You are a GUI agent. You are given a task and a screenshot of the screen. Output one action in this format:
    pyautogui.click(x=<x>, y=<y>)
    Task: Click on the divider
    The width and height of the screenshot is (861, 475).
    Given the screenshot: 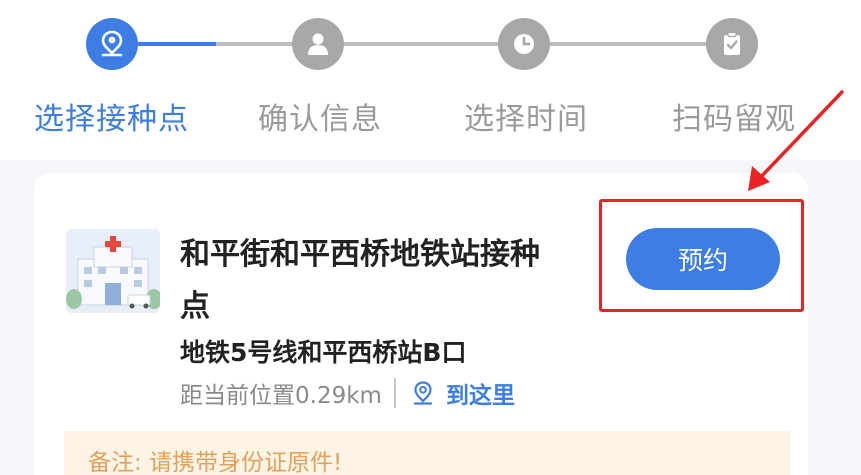 What is the action you would take?
    pyautogui.click(x=394, y=393)
    